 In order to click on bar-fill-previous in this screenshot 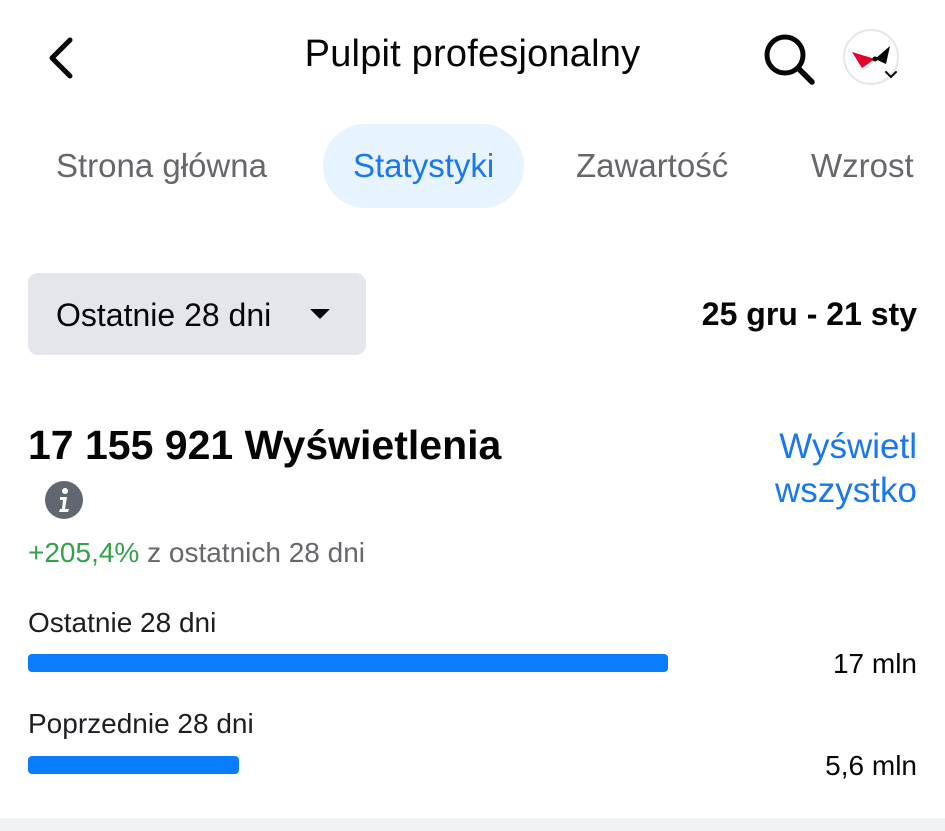, I will do `click(134, 765)`.